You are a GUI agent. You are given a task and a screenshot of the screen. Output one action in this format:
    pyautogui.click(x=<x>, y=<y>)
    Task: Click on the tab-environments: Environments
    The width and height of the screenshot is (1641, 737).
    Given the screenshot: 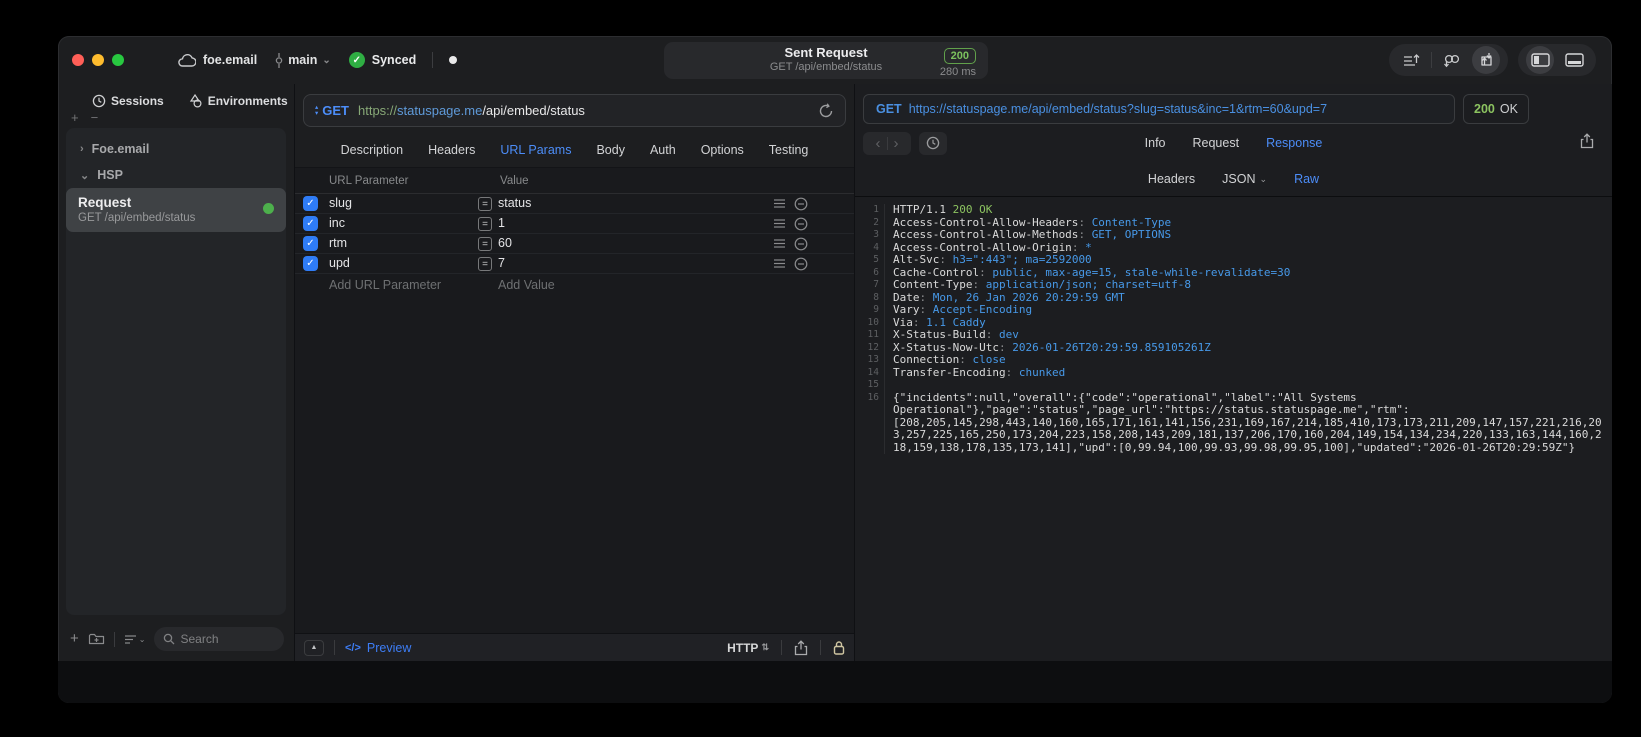 What is the action you would take?
    pyautogui.click(x=238, y=101)
    